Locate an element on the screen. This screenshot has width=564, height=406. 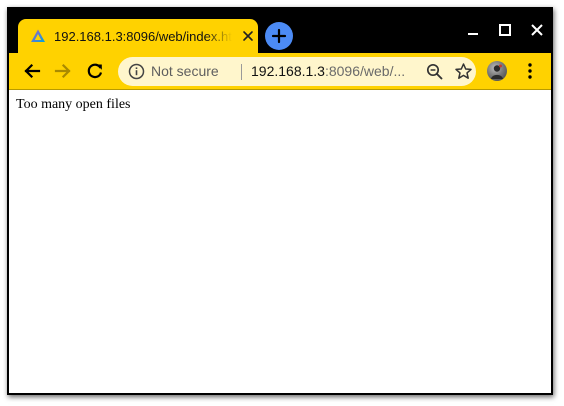
browser-menu-button is located at coordinates (530, 71).